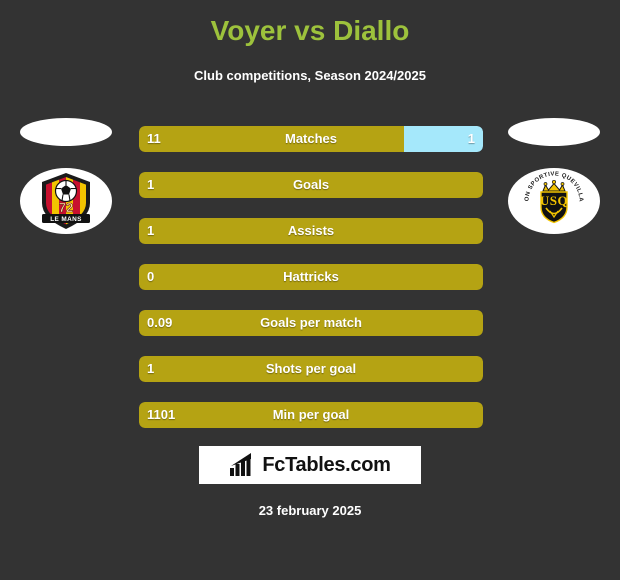  I want to click on stat-value-home: 0, so click(151, 276).